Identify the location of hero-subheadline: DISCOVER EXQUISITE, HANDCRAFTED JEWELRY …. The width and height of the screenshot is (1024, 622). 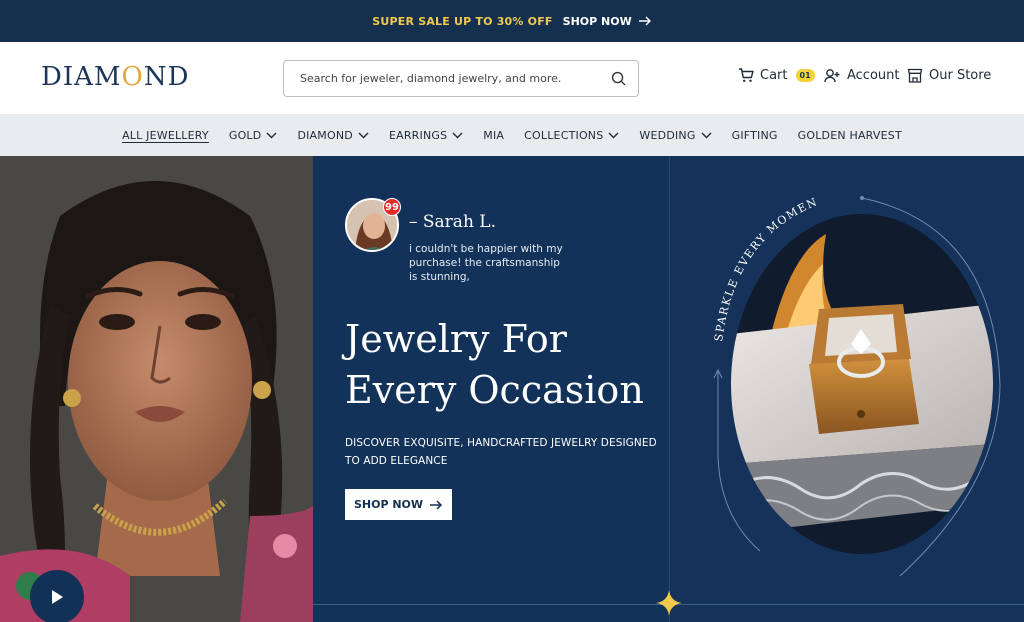
(501, 452).